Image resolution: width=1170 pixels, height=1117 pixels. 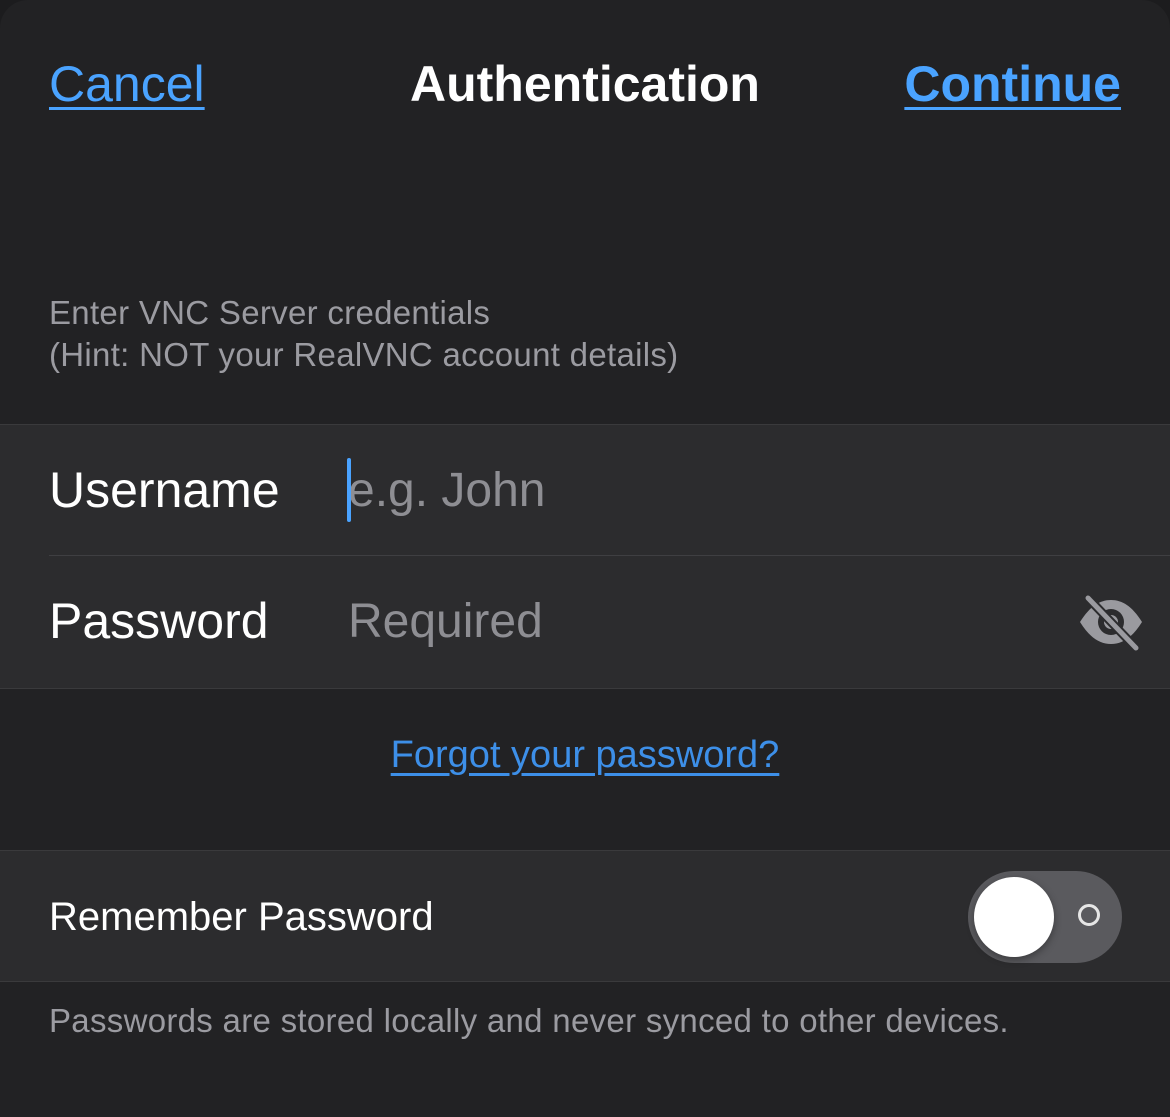 I want to click on eye-slash-icon, so click(x=1111, y=622).